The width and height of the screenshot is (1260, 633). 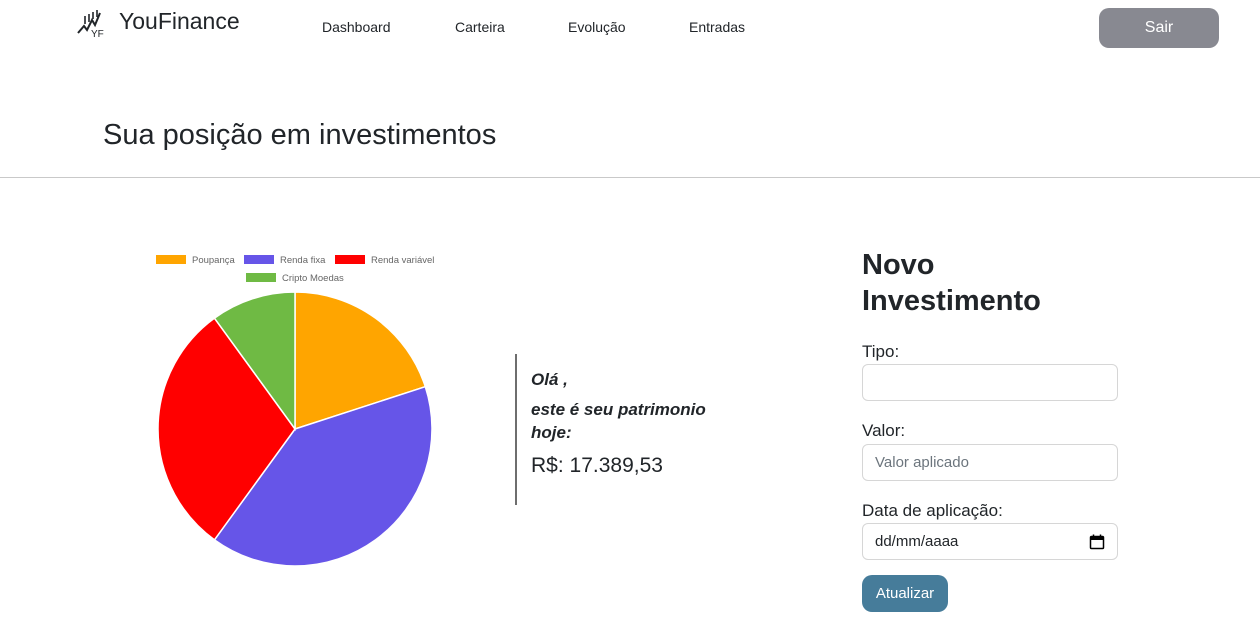 What do you see at coordinates (597, 27) in the screenshot?
I see `nav-link-evolucao: Evolução` at bounding box center [597, 27].